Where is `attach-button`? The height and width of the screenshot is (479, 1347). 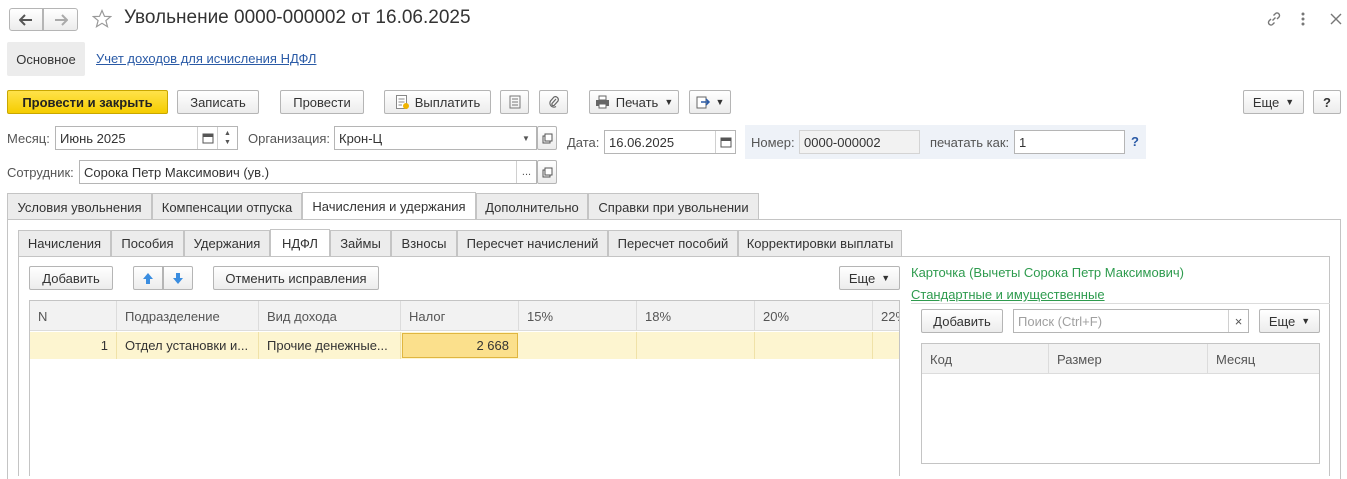
attach-button is located at coordinates (553, 102).